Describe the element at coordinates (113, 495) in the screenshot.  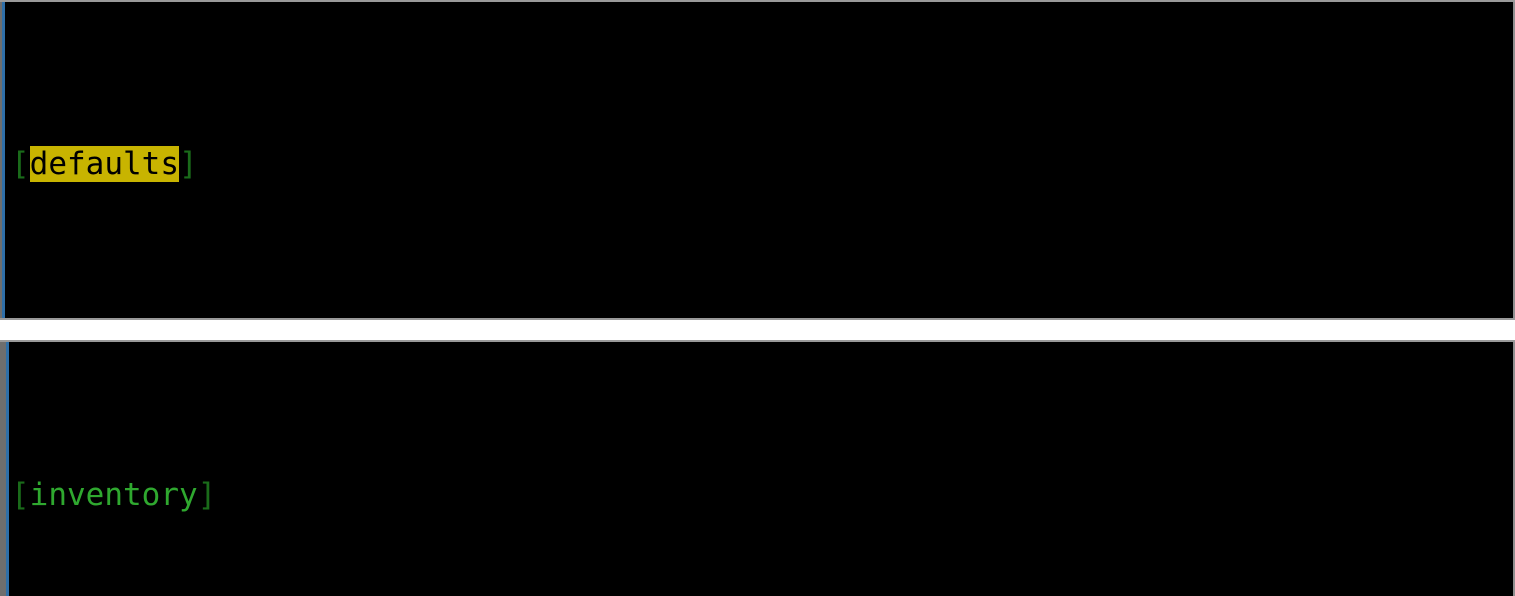
I see `section-name-inventory: inventory` at that location.